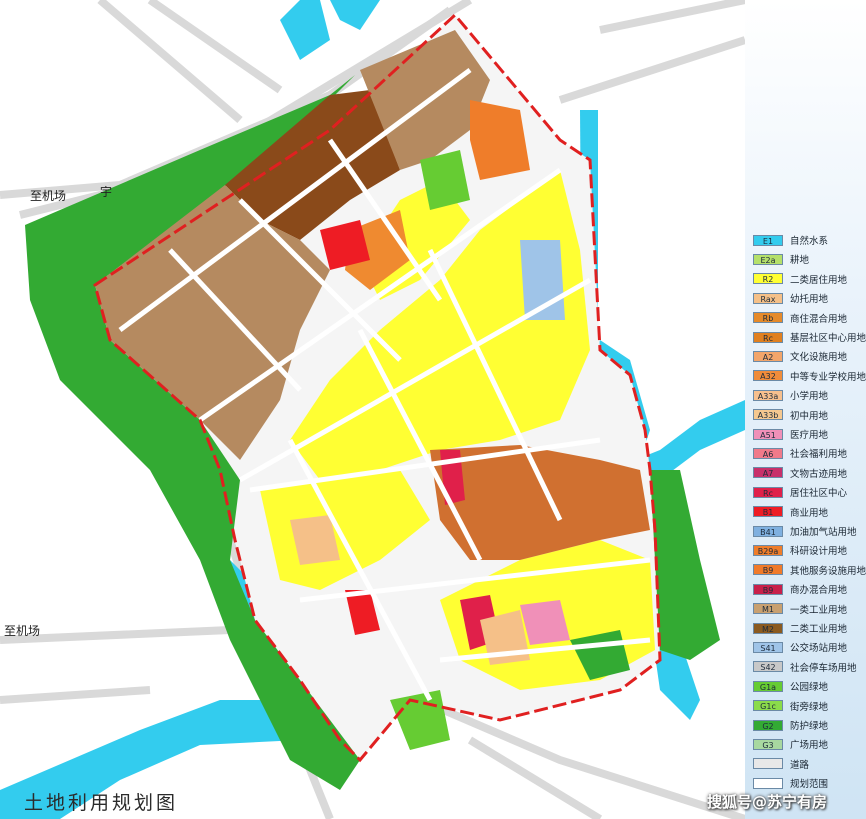 The image size is (866, 819). I want to click on legend-label: 商办混合用地, so click(819, 591).